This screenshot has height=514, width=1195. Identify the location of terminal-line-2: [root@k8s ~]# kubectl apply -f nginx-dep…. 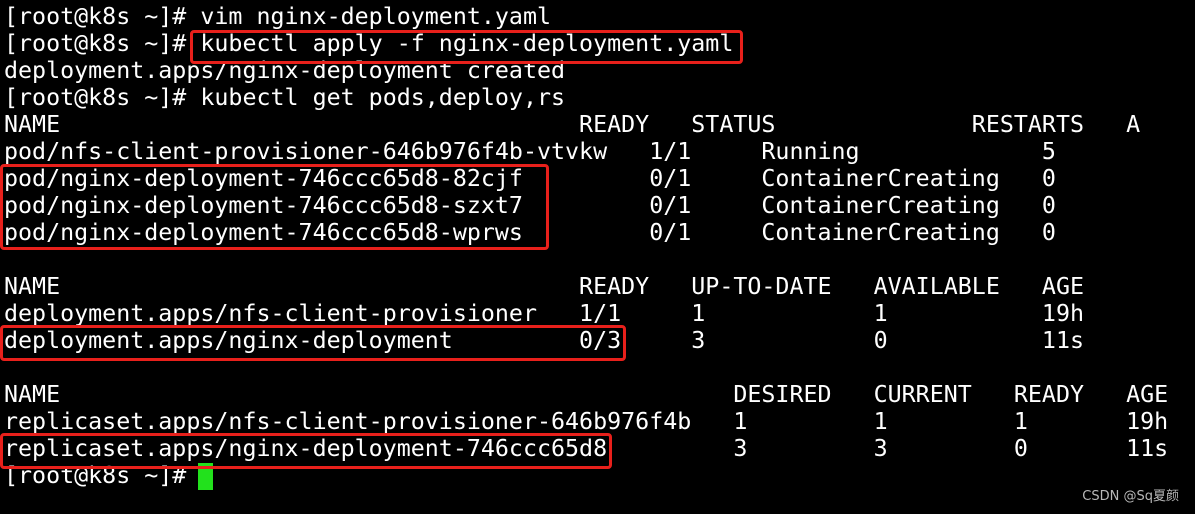
(369, 43).